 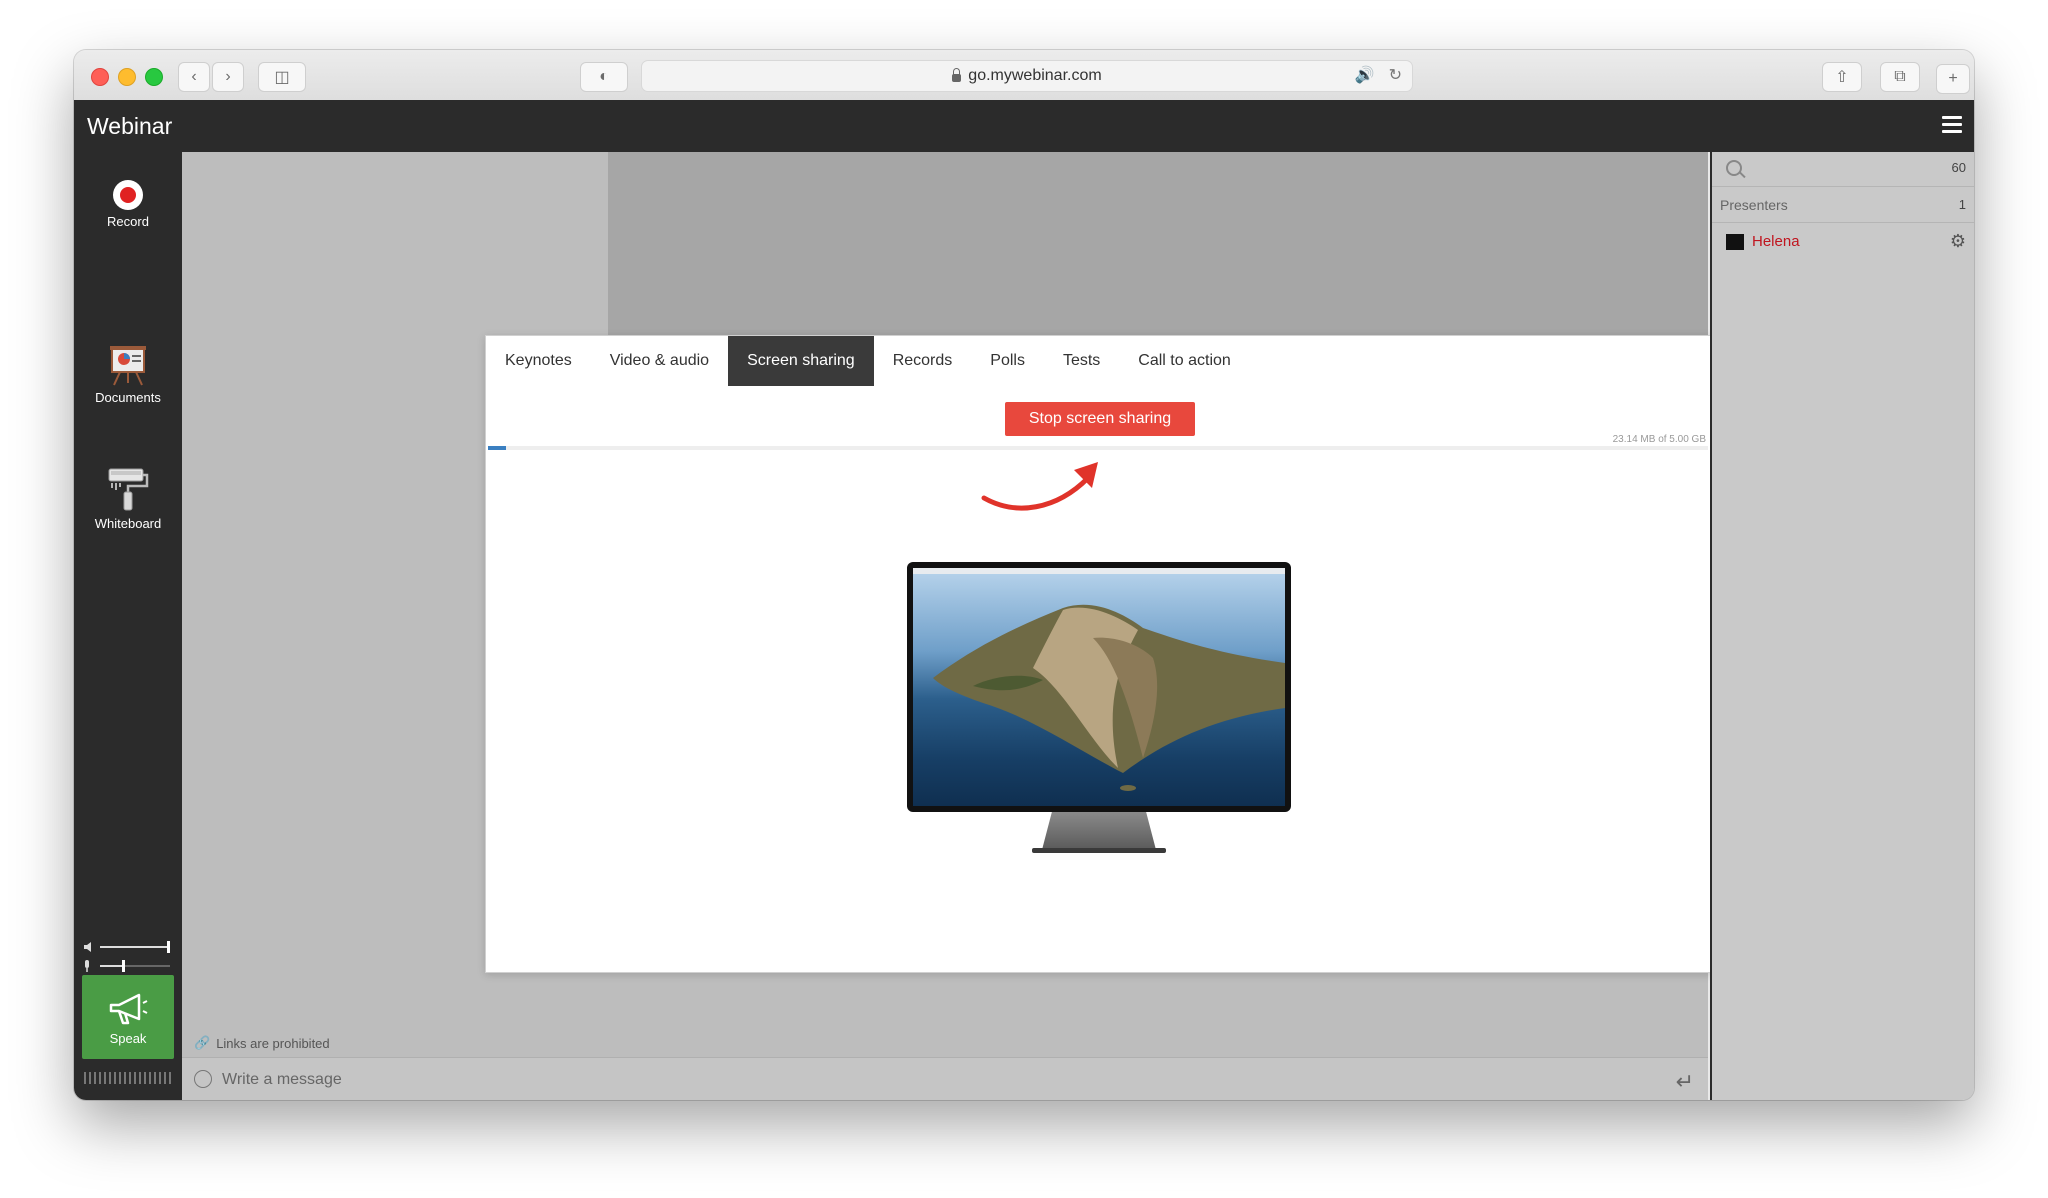 What do you see at coordinates (1007, 361) in the screenshot?
I see `tab-polls: Polls` at bounding box center [1007, 361].